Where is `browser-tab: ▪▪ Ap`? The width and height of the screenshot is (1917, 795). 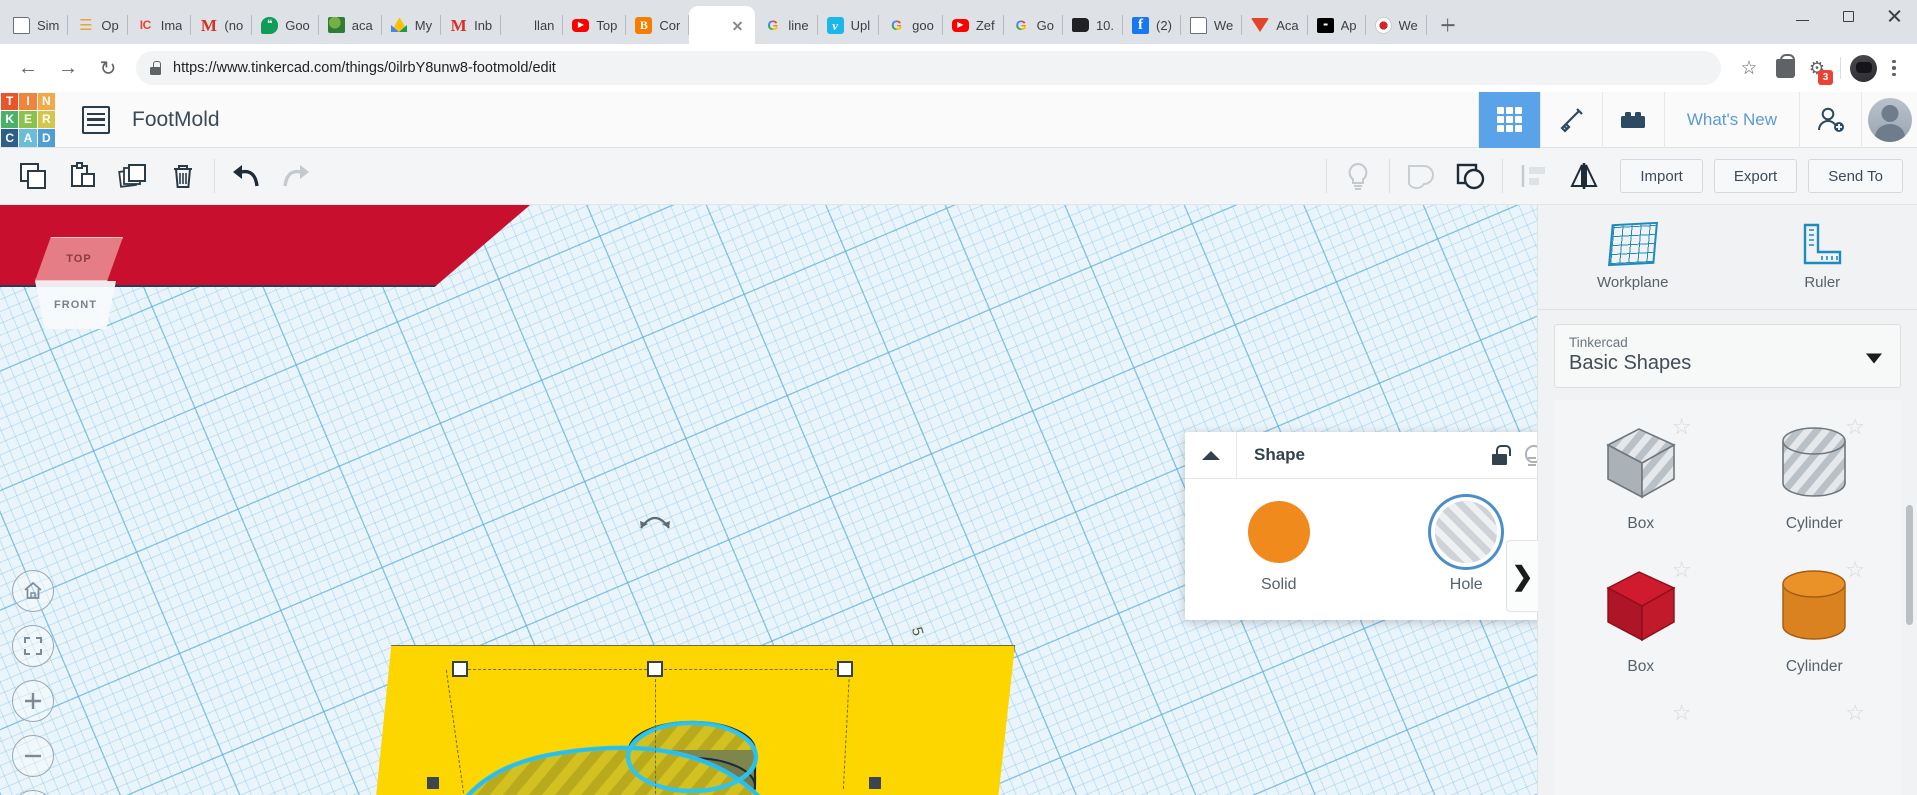
browser-tab: ▪▪ Ap is located at coordinates (1337, 25).